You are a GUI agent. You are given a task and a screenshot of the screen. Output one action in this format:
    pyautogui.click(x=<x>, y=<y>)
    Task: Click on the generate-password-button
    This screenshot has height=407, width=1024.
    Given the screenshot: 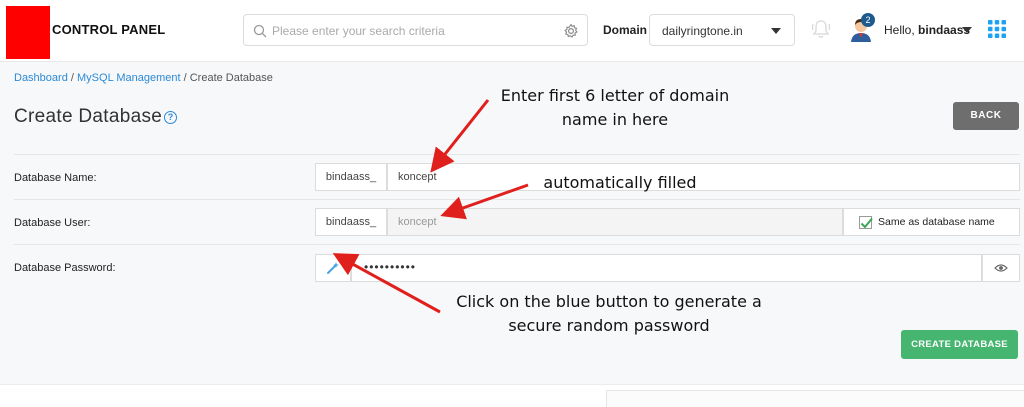 What is the action you would take?
    pyautogui.click(x=333, y=268)
    